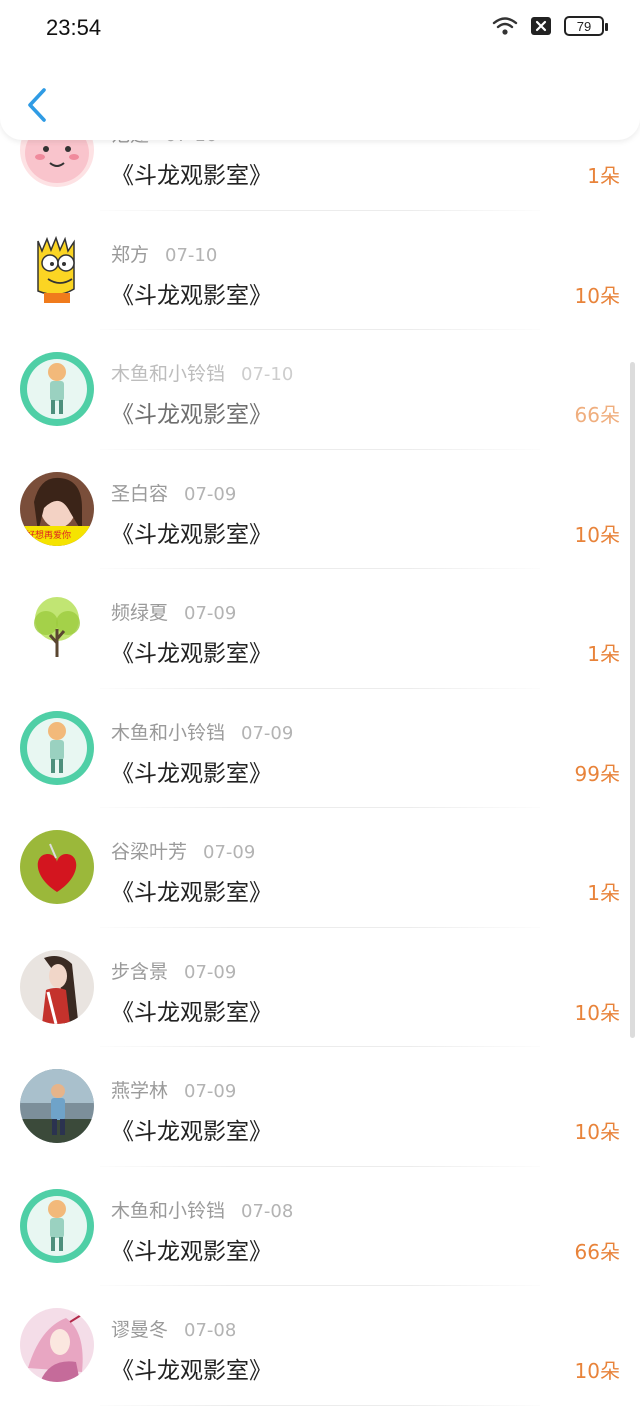  What do you see at coordinates (541, 26) in the screenshot?
I see `close-square-icon` at bounding box center [541, 26].